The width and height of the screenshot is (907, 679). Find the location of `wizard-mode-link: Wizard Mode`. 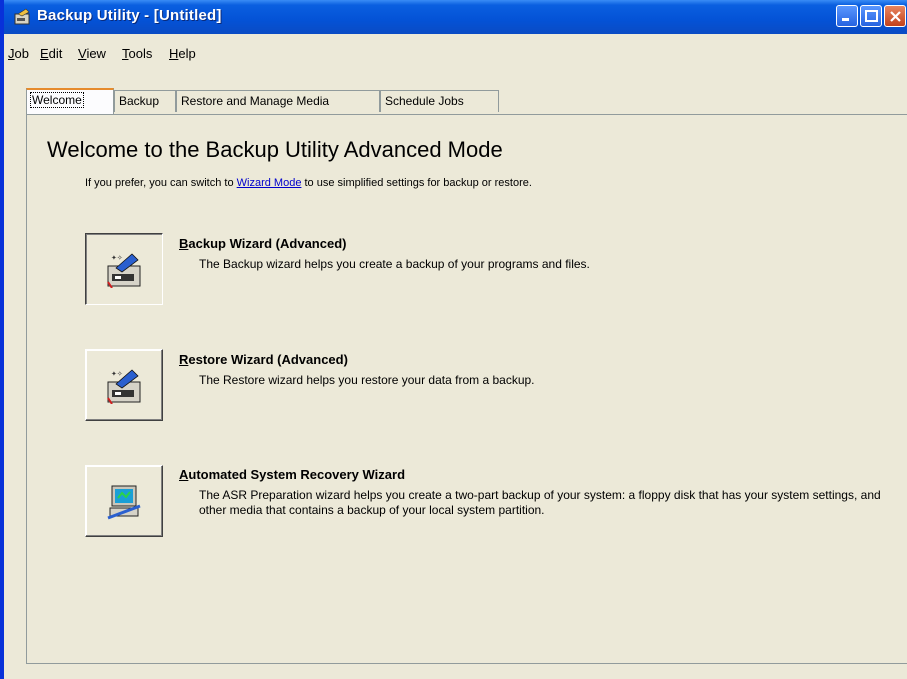

wizard-mode-link: Wizard Mode is located at coordinates (269, 183).